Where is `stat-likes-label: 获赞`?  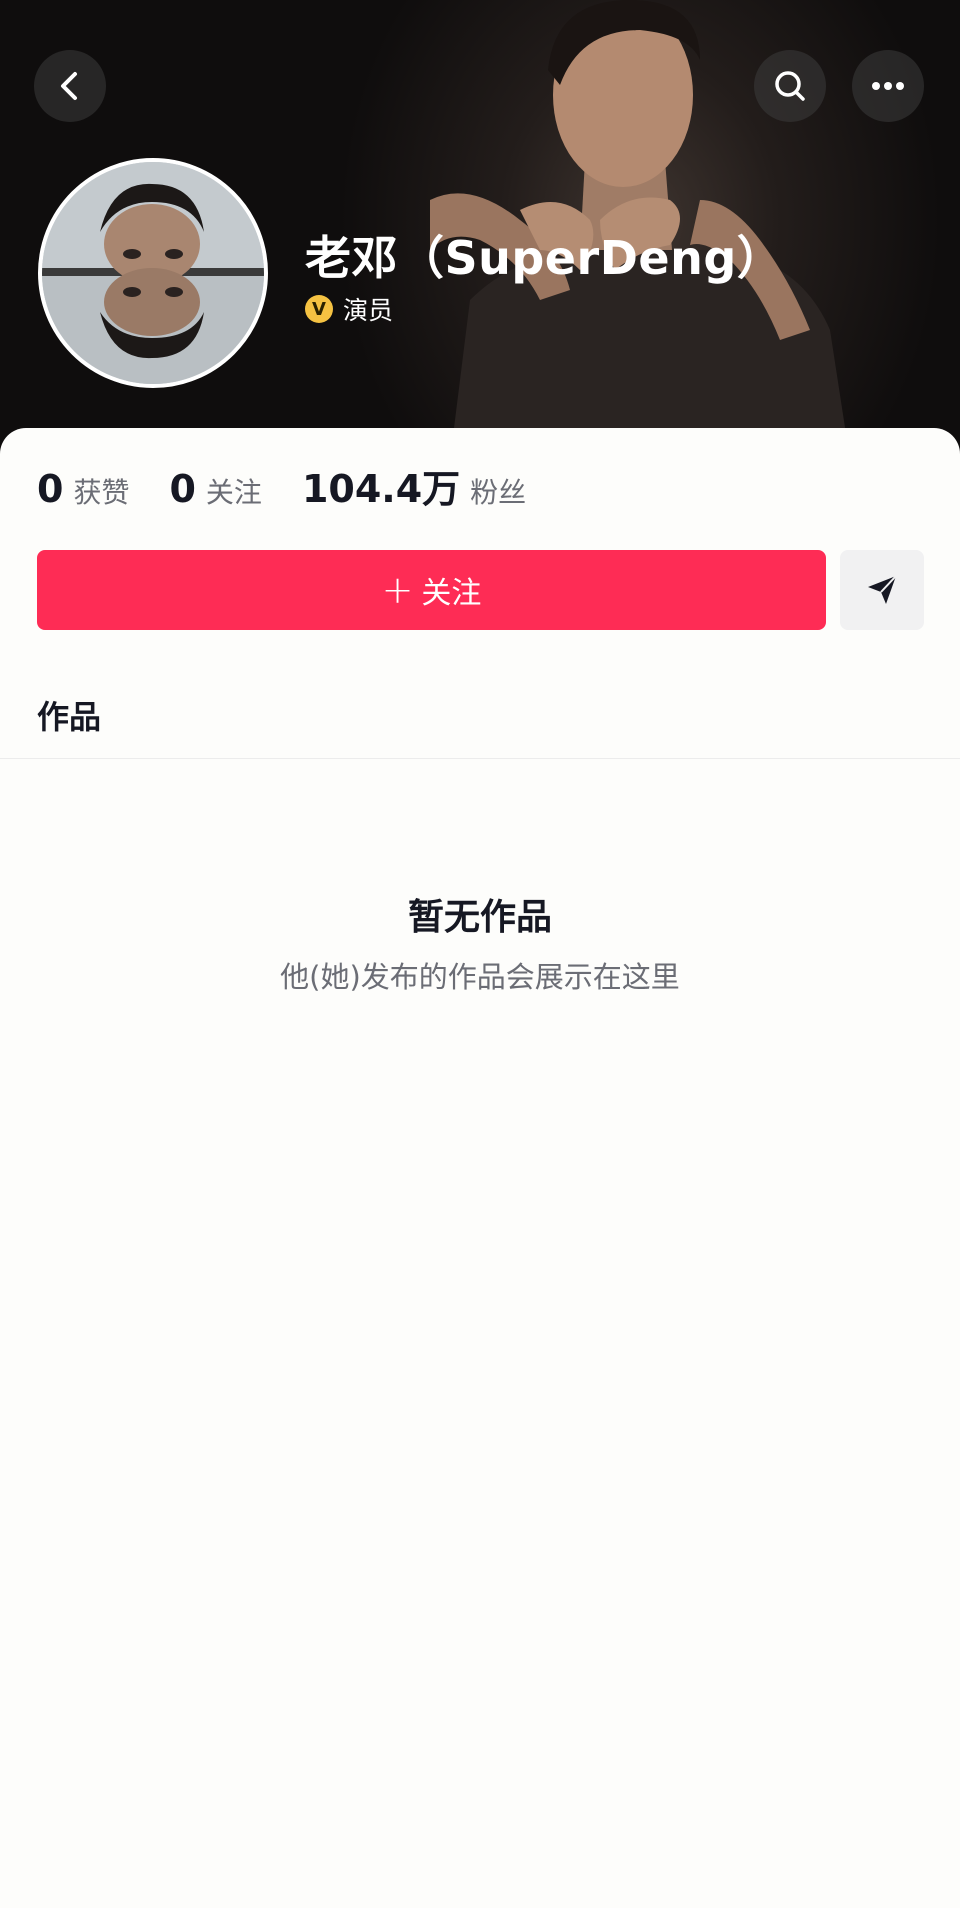
stat-likes-label: 获赞 is located at coordinates (101, 492).